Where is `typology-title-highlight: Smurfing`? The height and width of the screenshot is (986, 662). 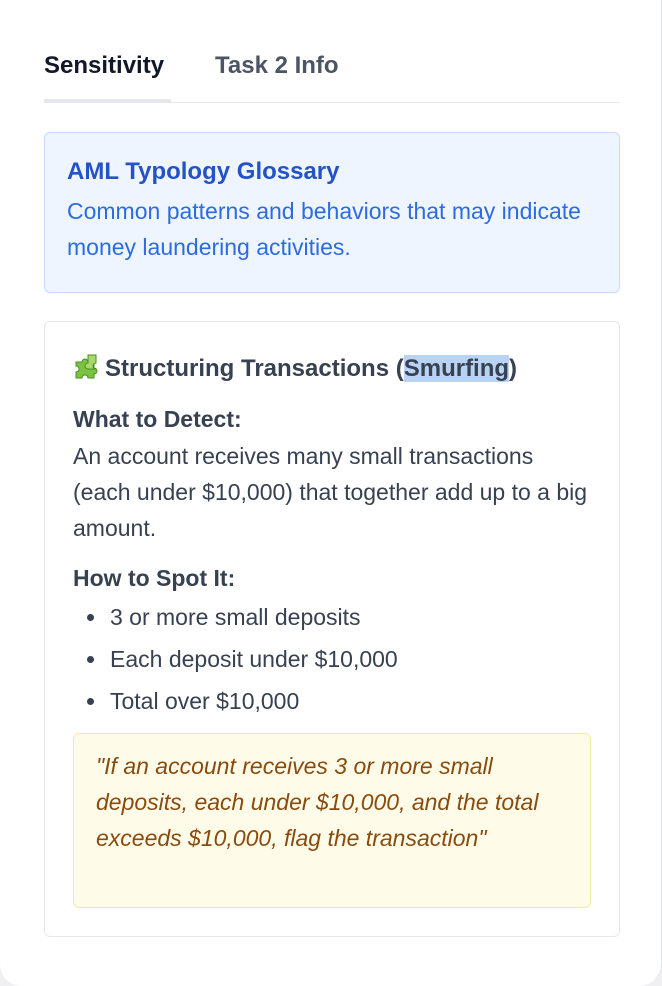 typology-title-highlight: Smurfing is located at coordinates (456, 368).